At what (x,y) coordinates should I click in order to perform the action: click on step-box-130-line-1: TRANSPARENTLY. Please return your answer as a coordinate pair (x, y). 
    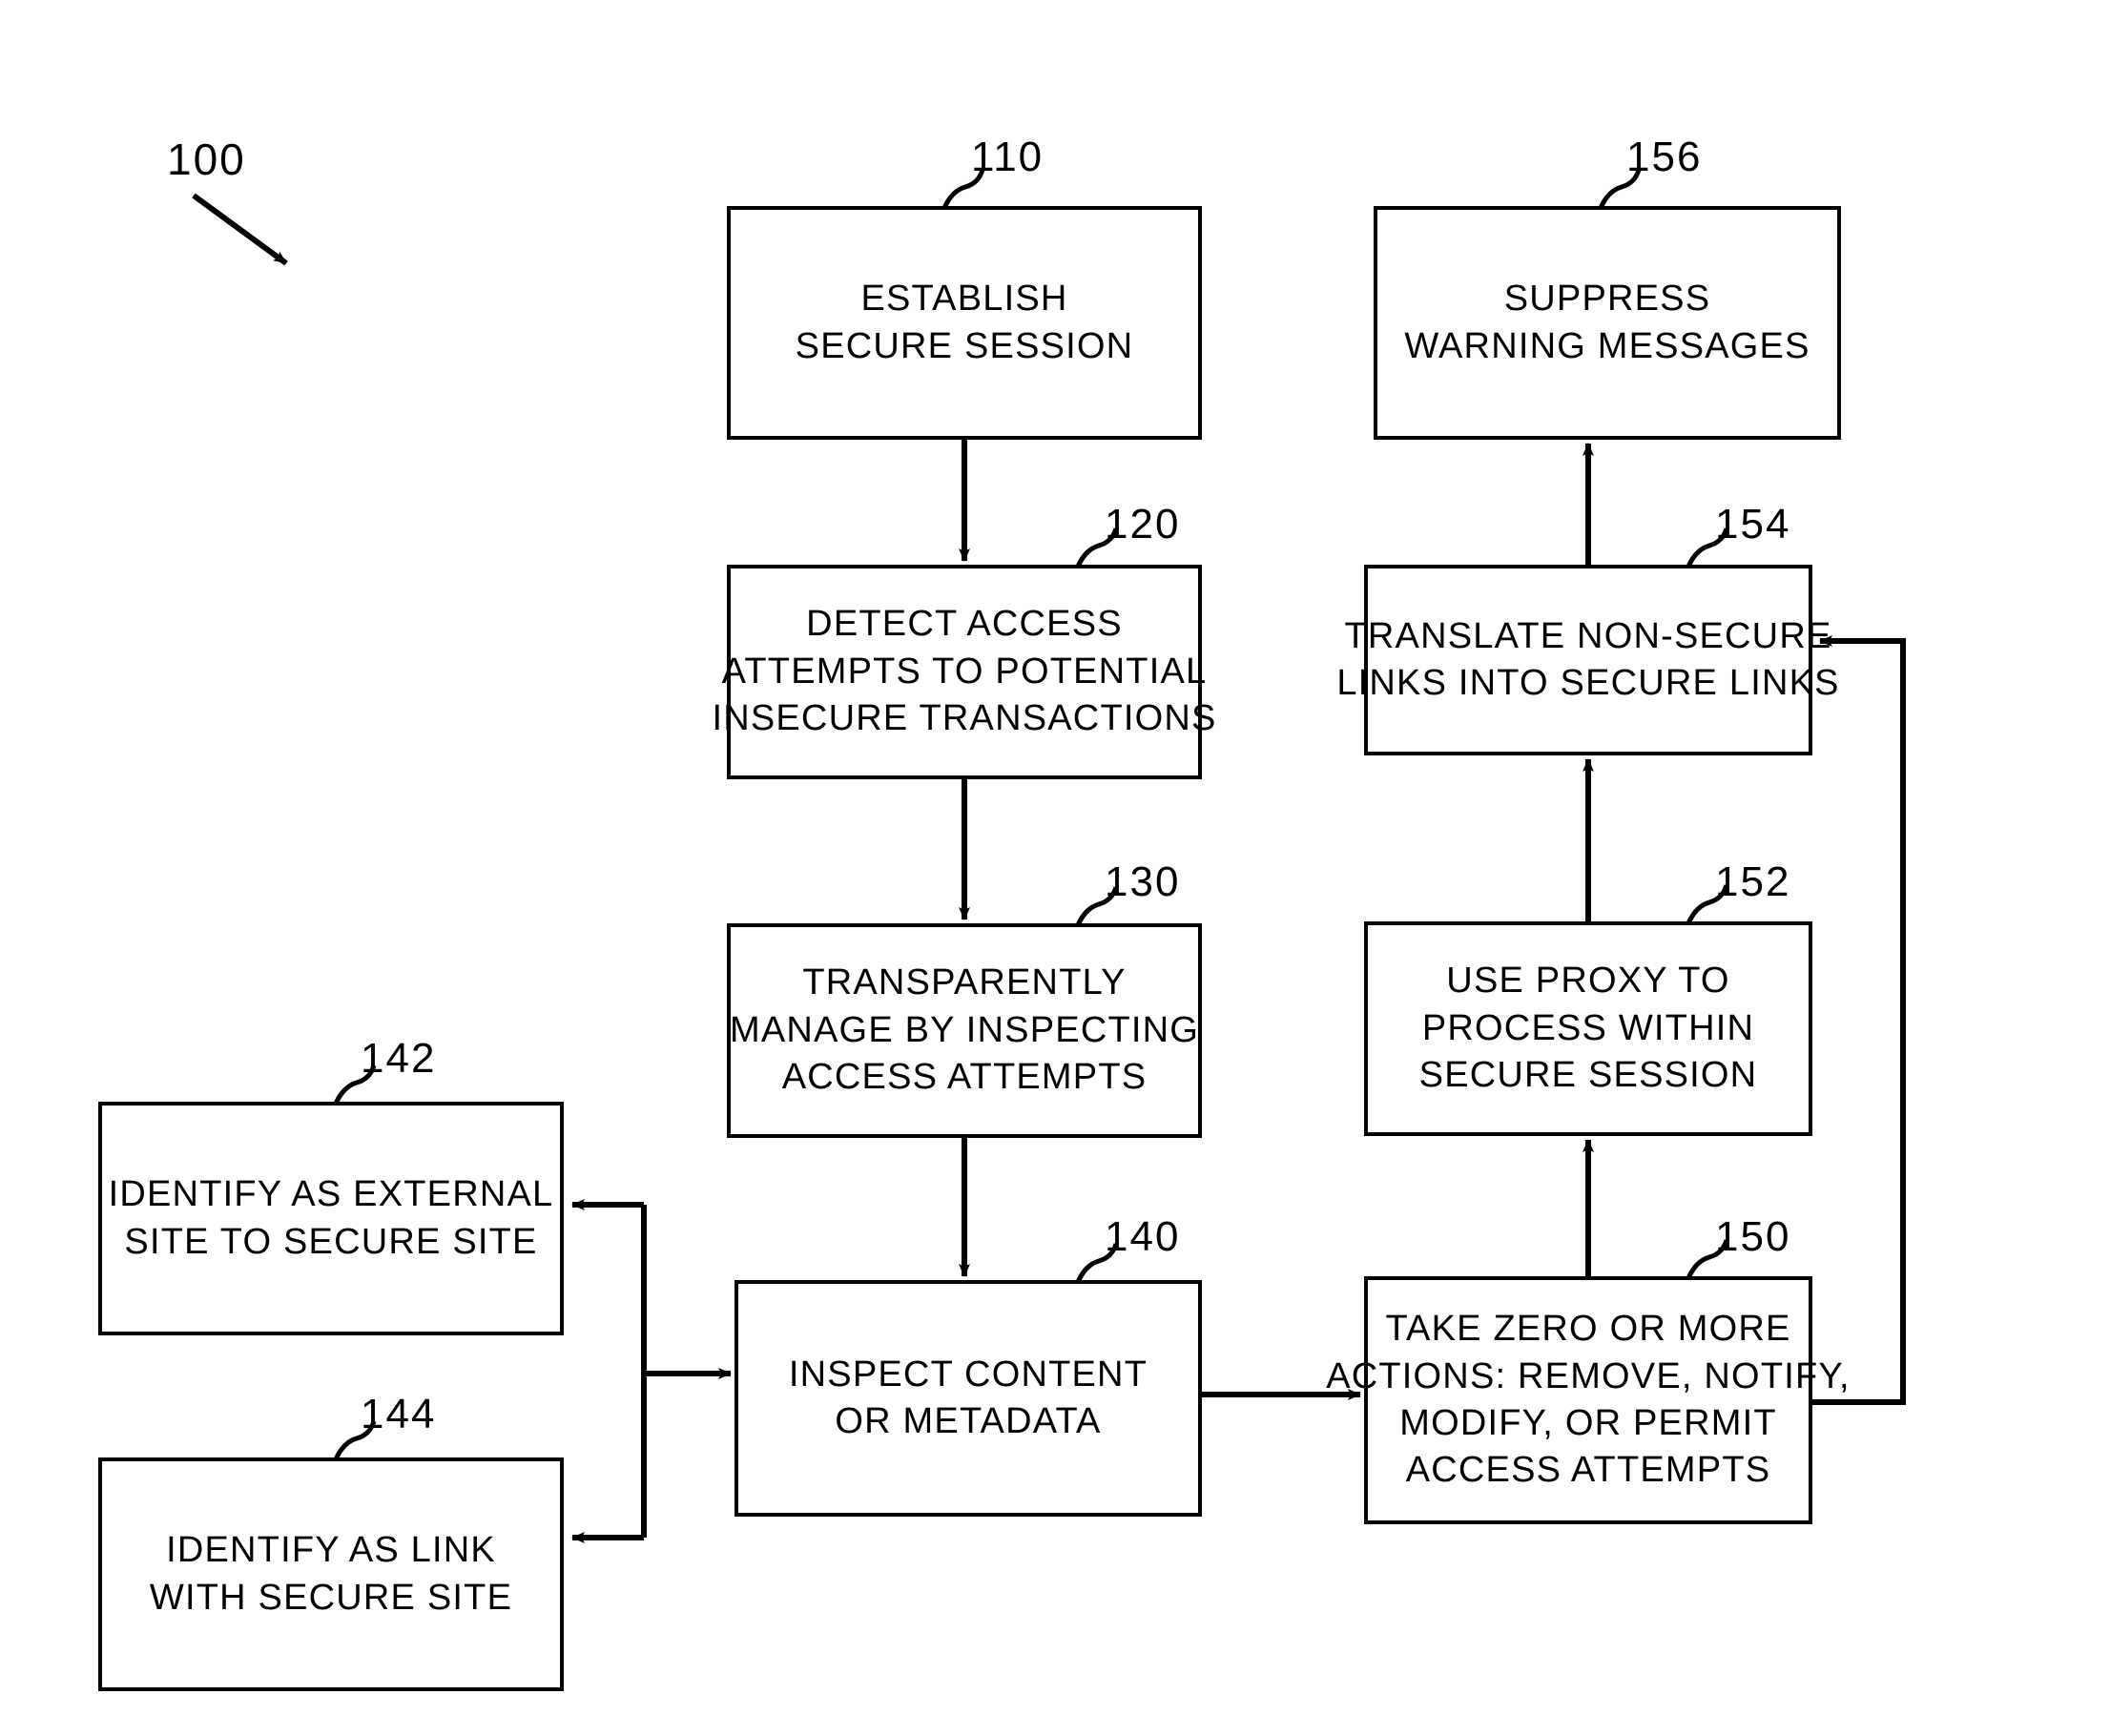
    Looking at the image, I should click on (964, 982).